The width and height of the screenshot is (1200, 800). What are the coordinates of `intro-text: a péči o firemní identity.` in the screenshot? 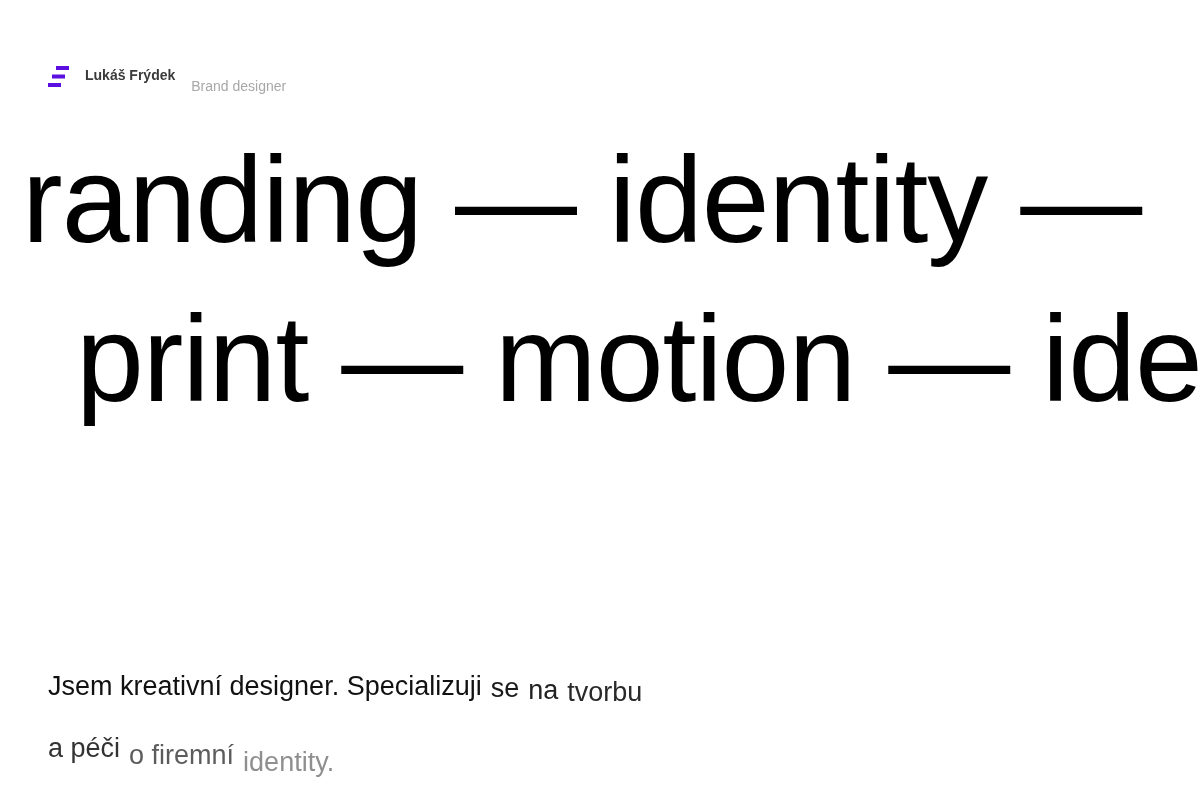 It's located at (192, 755).